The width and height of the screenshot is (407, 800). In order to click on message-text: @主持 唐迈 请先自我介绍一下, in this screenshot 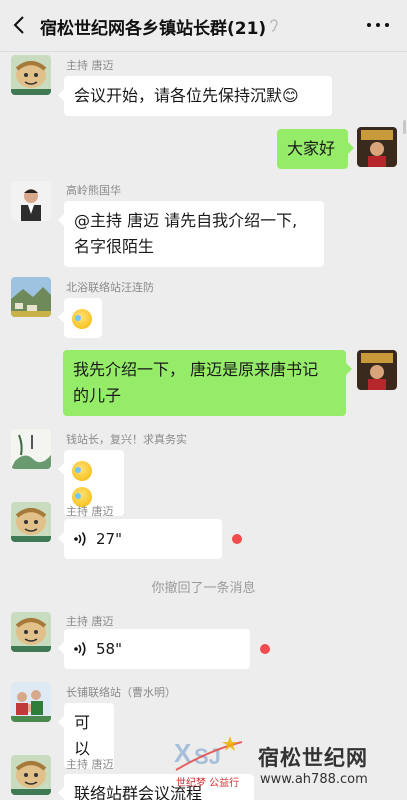, I will do `click(186, 220)`.